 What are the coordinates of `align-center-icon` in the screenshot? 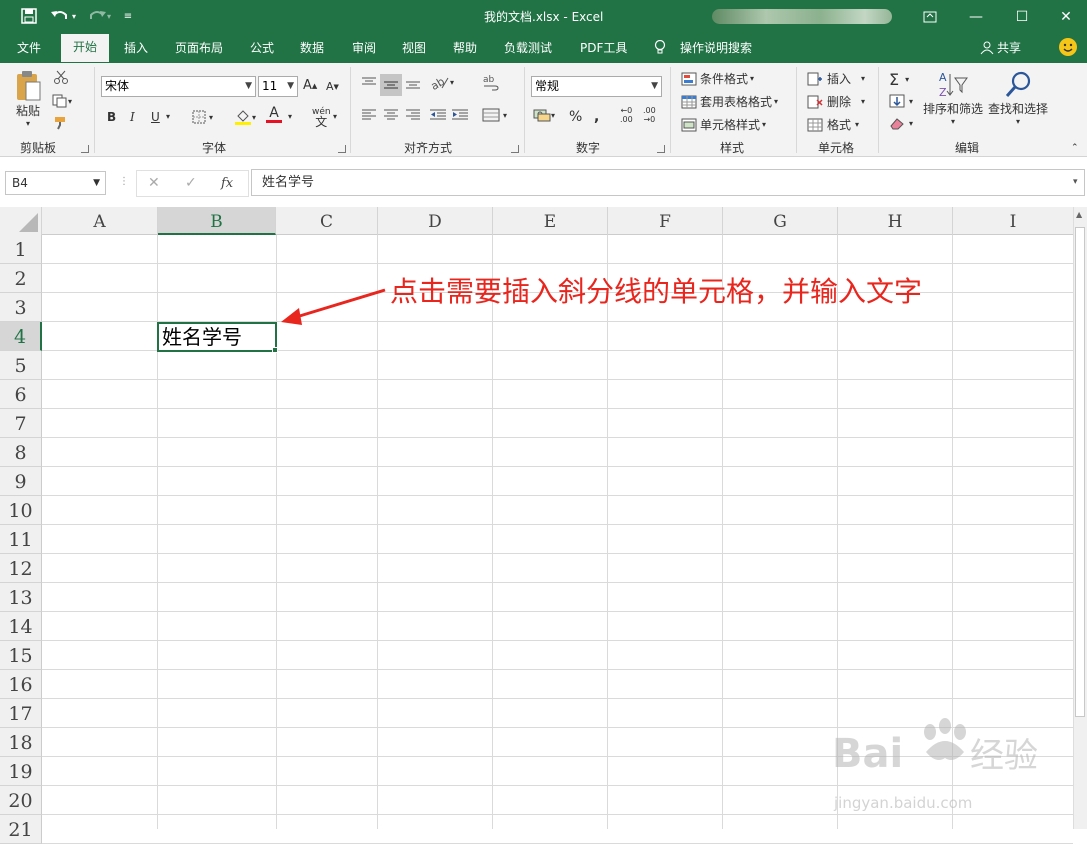 It's located at (391, 115).